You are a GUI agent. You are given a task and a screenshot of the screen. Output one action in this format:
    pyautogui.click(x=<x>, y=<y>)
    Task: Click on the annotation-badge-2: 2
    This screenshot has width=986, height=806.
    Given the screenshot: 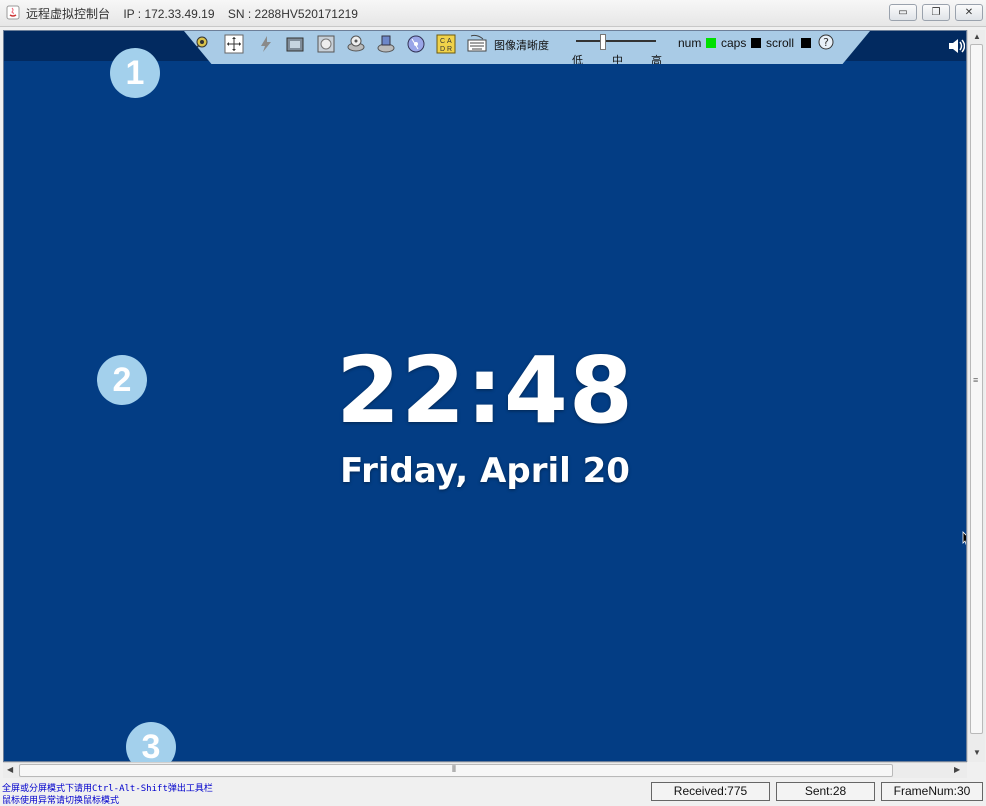 What is the action you would take?
    pyautogui.click(x=122, y=380)
    